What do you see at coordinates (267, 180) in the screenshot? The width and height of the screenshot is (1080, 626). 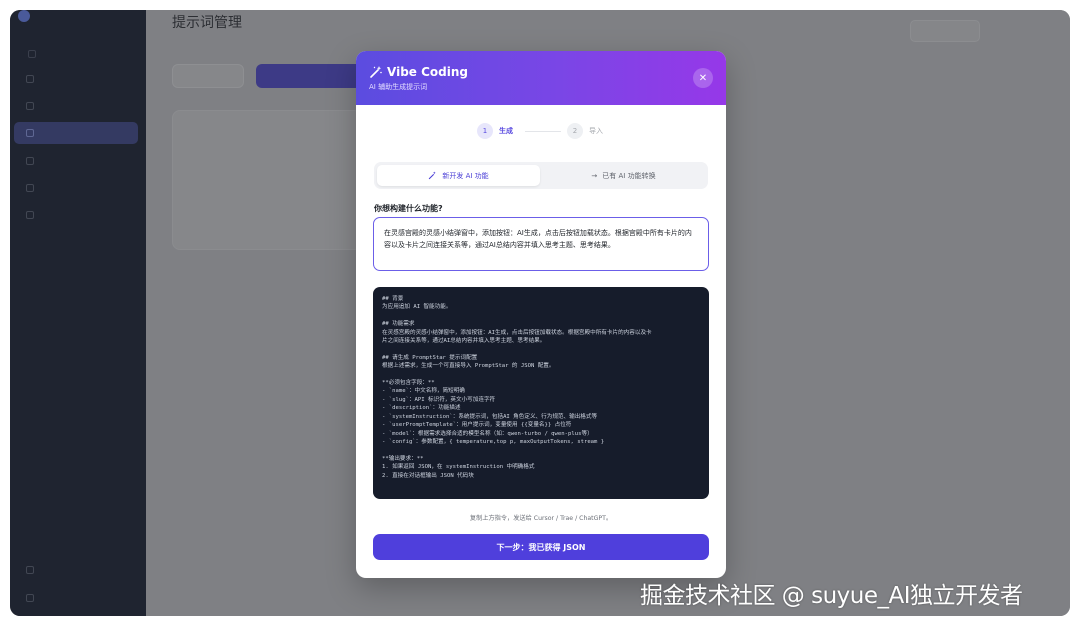 I see `prompt-card` at bounding box center [267, 180].